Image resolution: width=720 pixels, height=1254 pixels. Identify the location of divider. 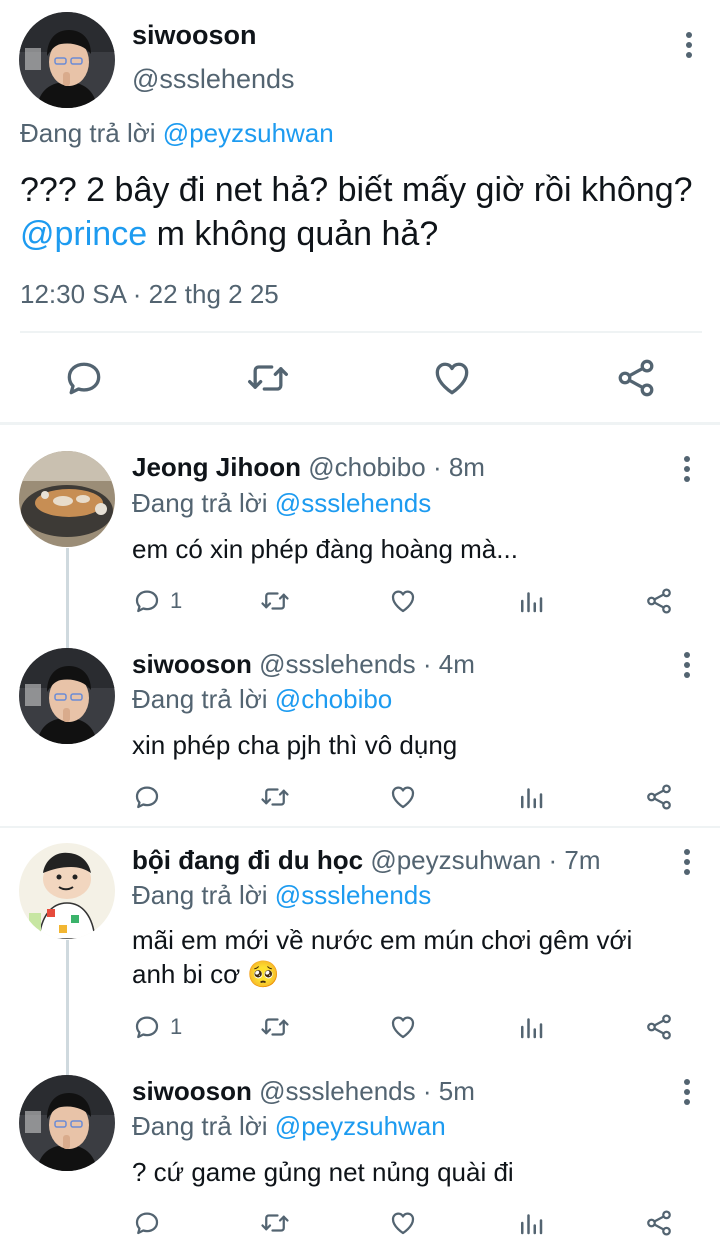
(361, 332).